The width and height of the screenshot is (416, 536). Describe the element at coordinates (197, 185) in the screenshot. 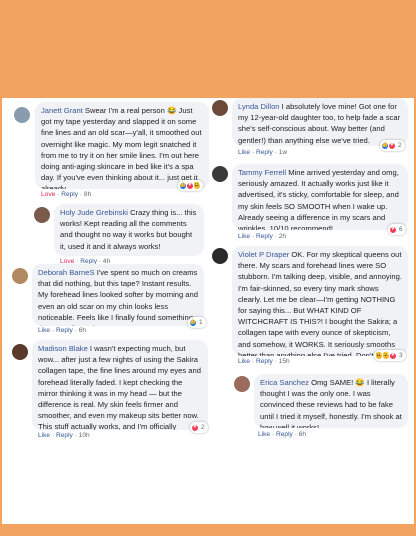

I see `haha-icon: 😆` at that location.